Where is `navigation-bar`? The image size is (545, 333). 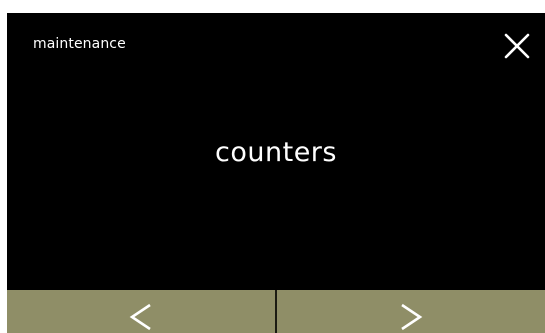
navigation-bar is located at coordinates (276, 311).